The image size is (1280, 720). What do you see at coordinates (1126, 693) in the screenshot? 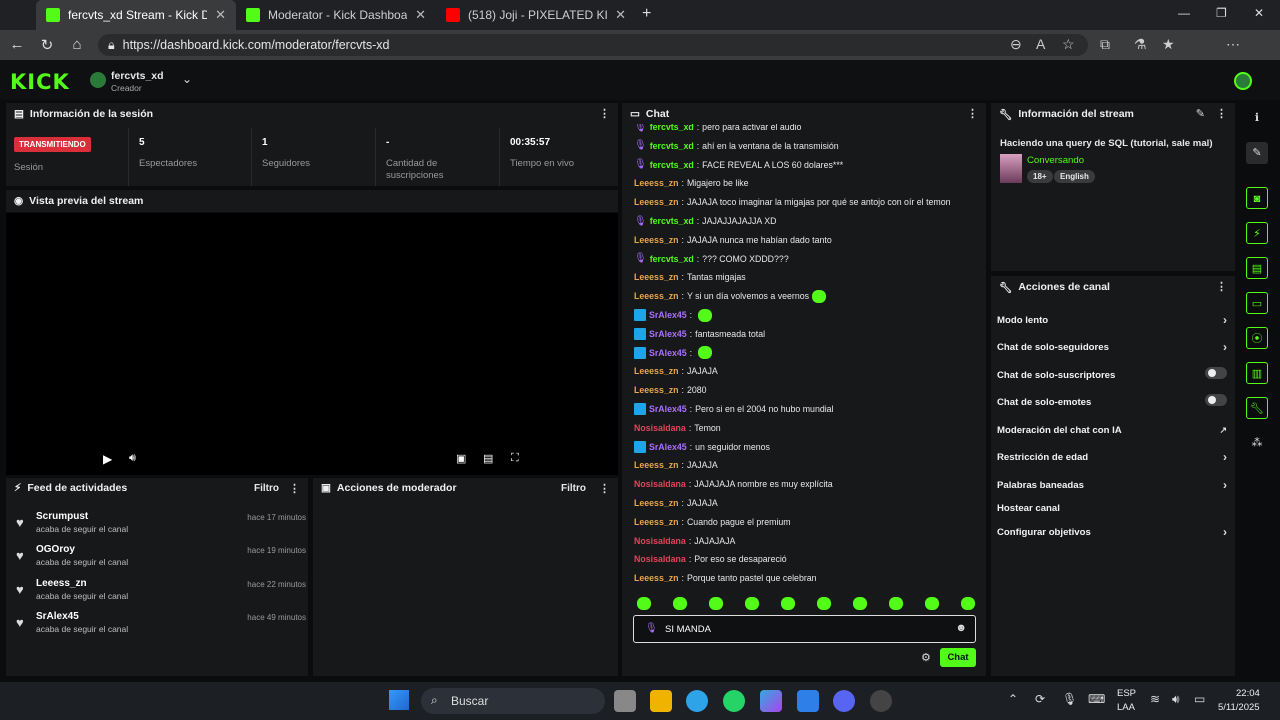
I see `language-code: ESP` at bounding box center [1126, 693].